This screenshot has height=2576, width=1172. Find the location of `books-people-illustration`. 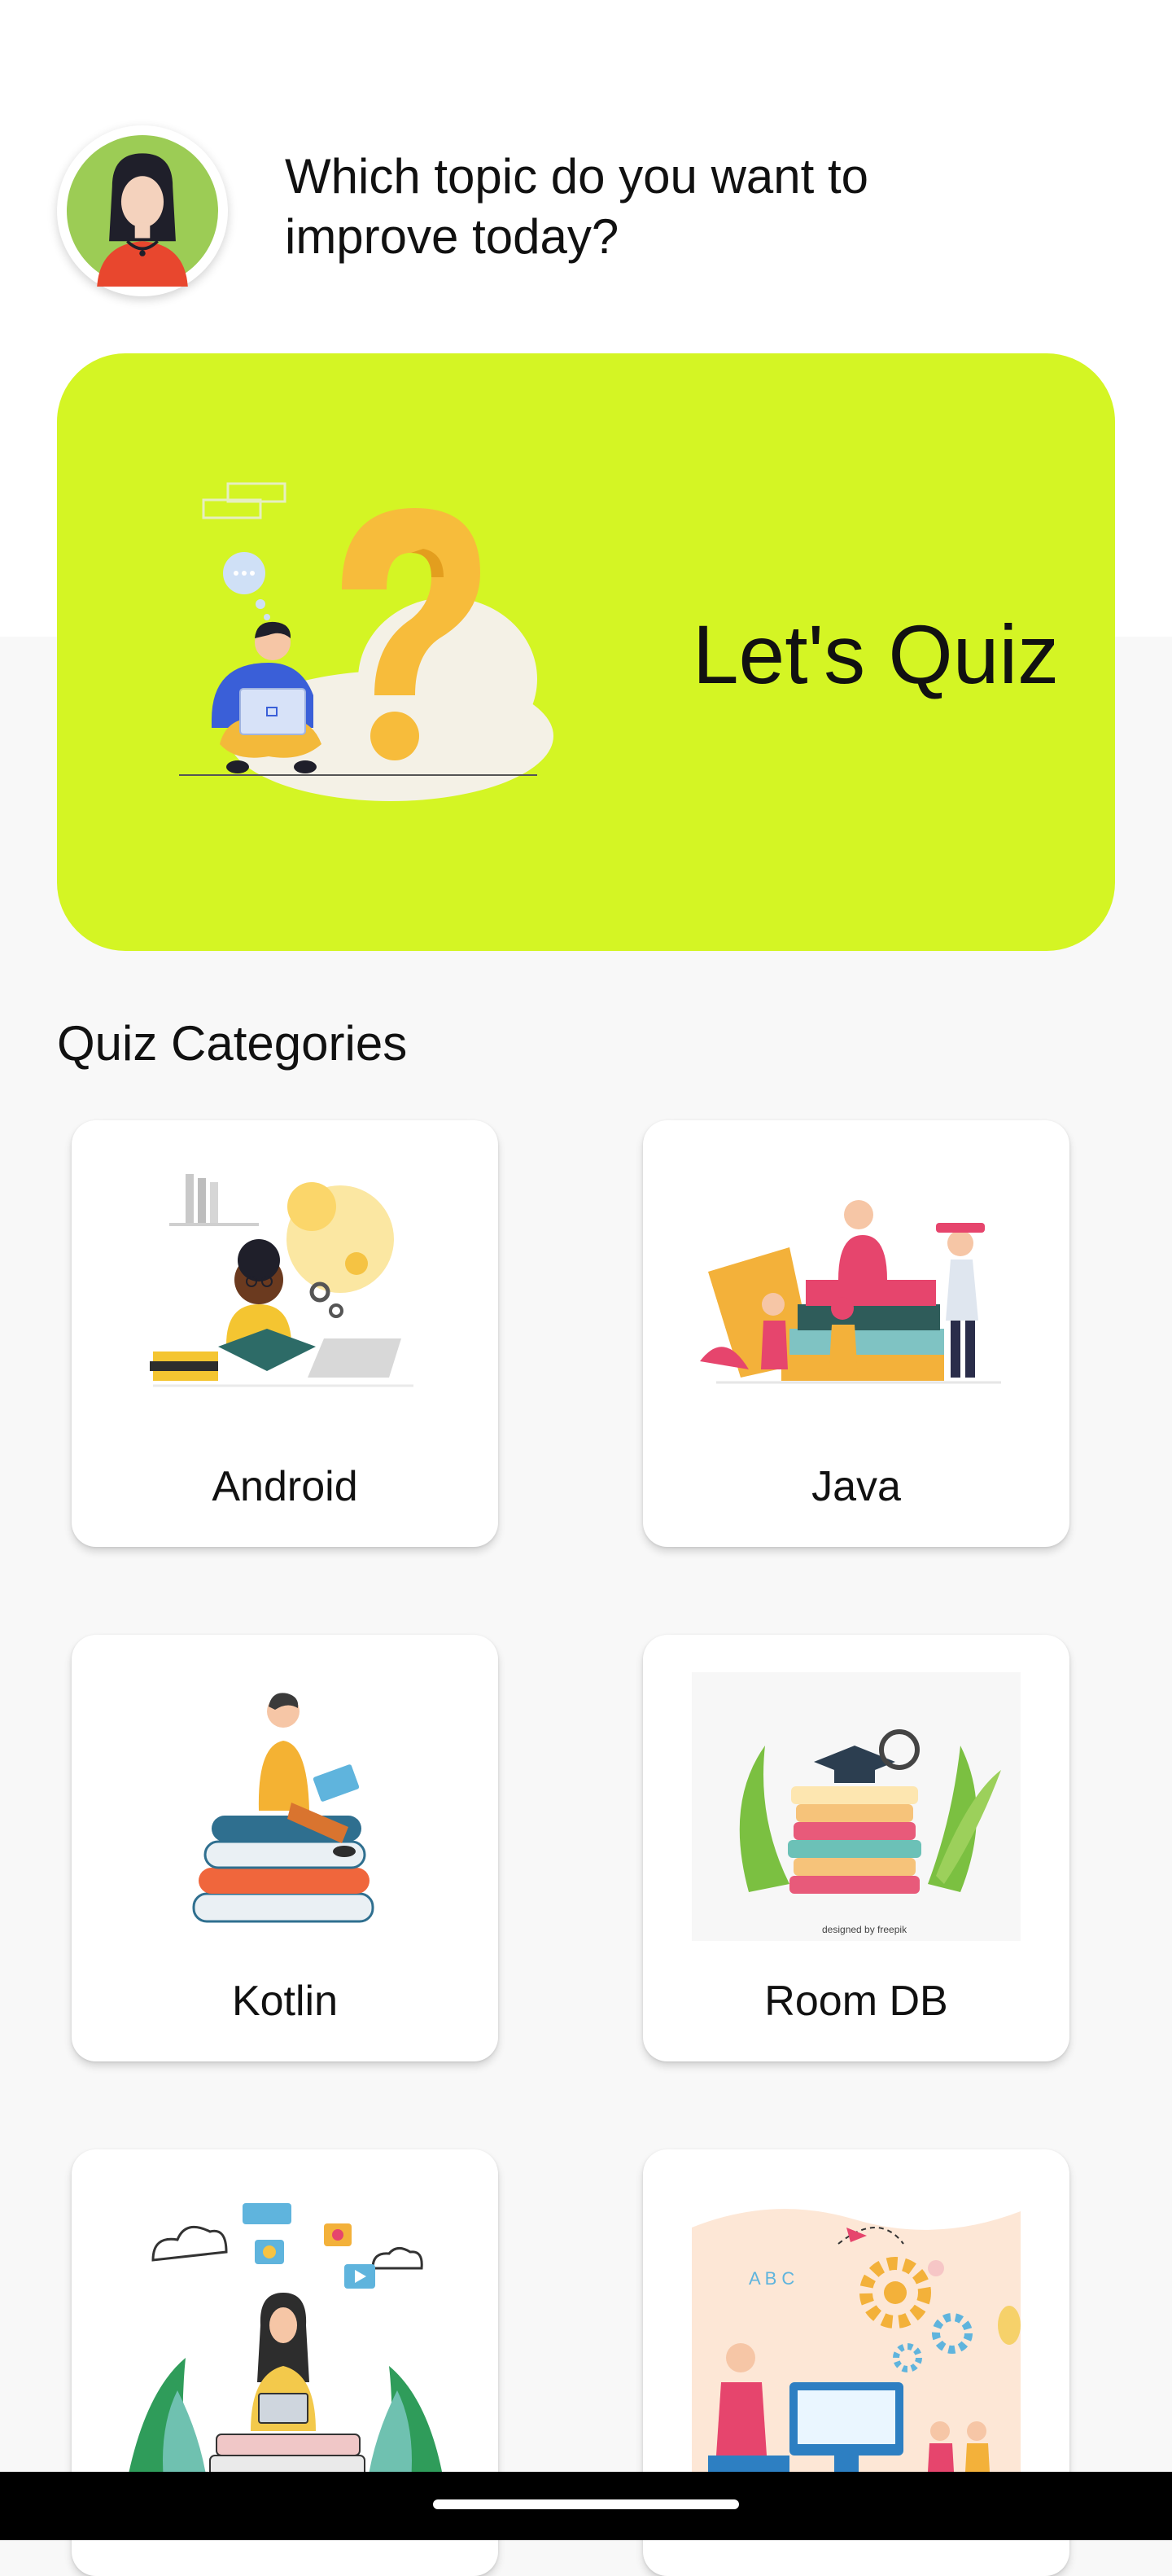

books-people-illustration is located at coordinates (850, 1292).